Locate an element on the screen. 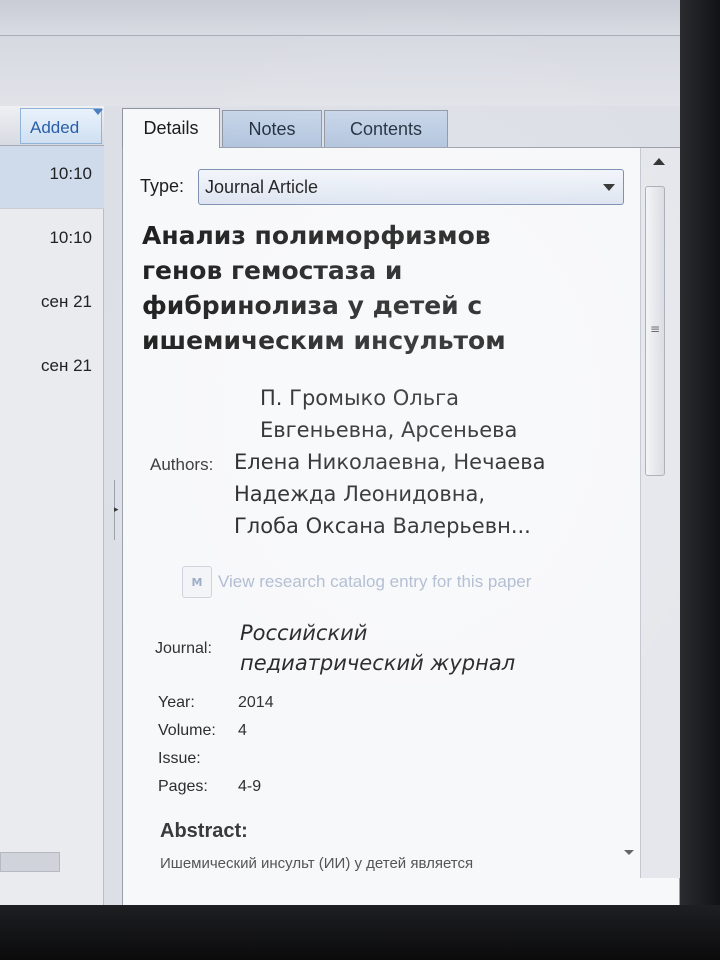  tab-label: Contents is located at coordinates (386, 129).